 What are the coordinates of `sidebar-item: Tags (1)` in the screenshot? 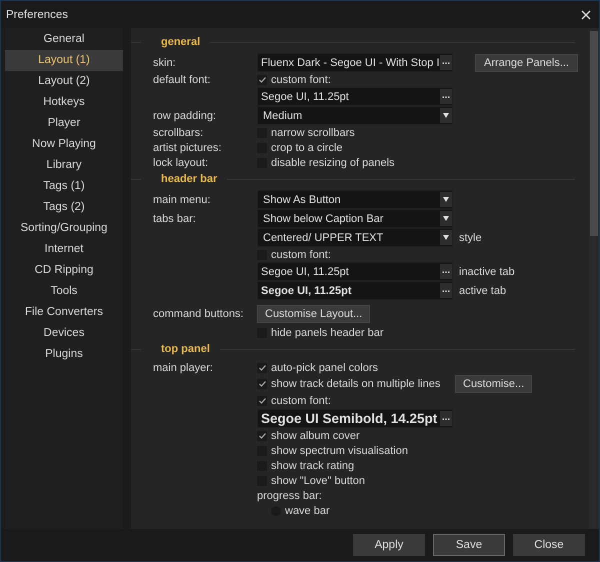 It's located at (64, 186).